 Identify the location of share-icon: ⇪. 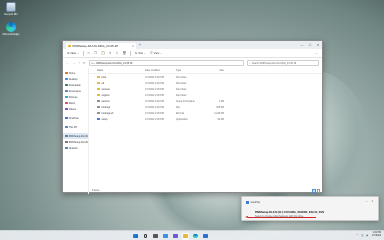
(117, 53).